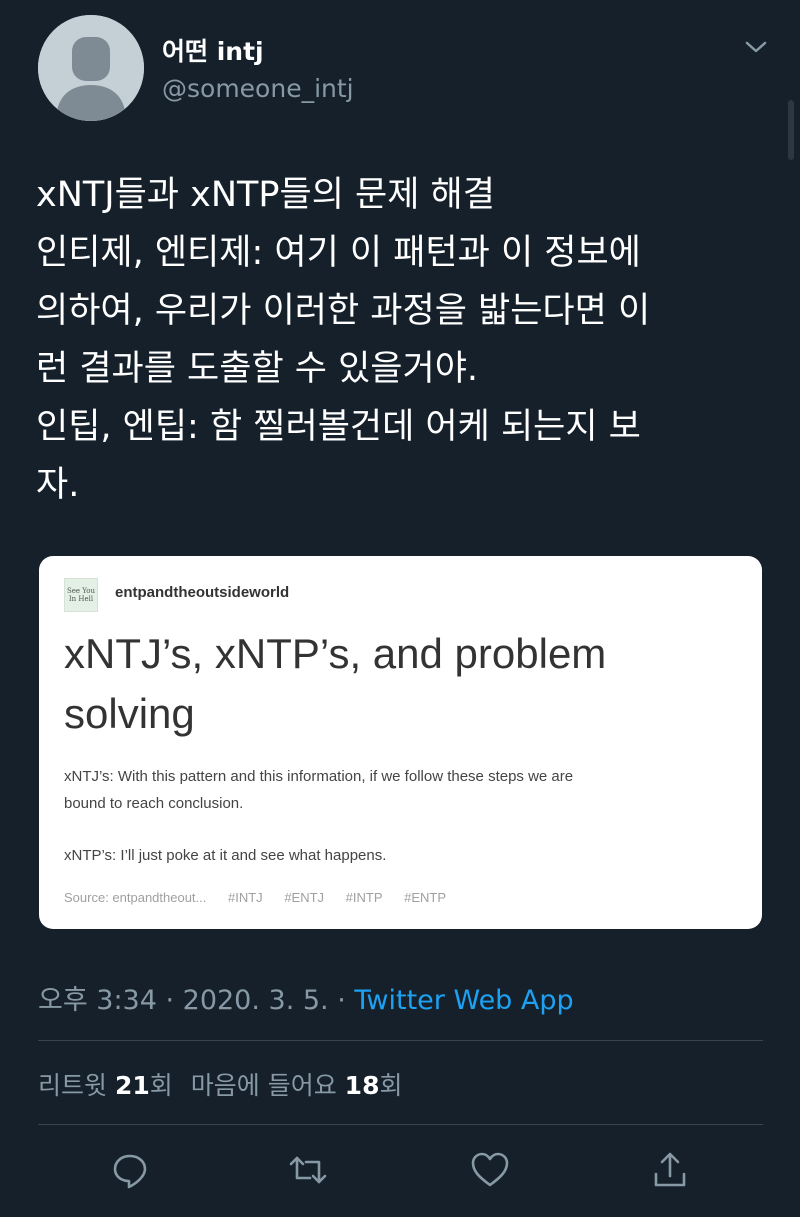 This screenshot has width=800, height=1217. I want to click on tweet-text-line: 인팁, 엔팁: 함 찔러볼건데 어케 되는지 보, so click(338, 427).